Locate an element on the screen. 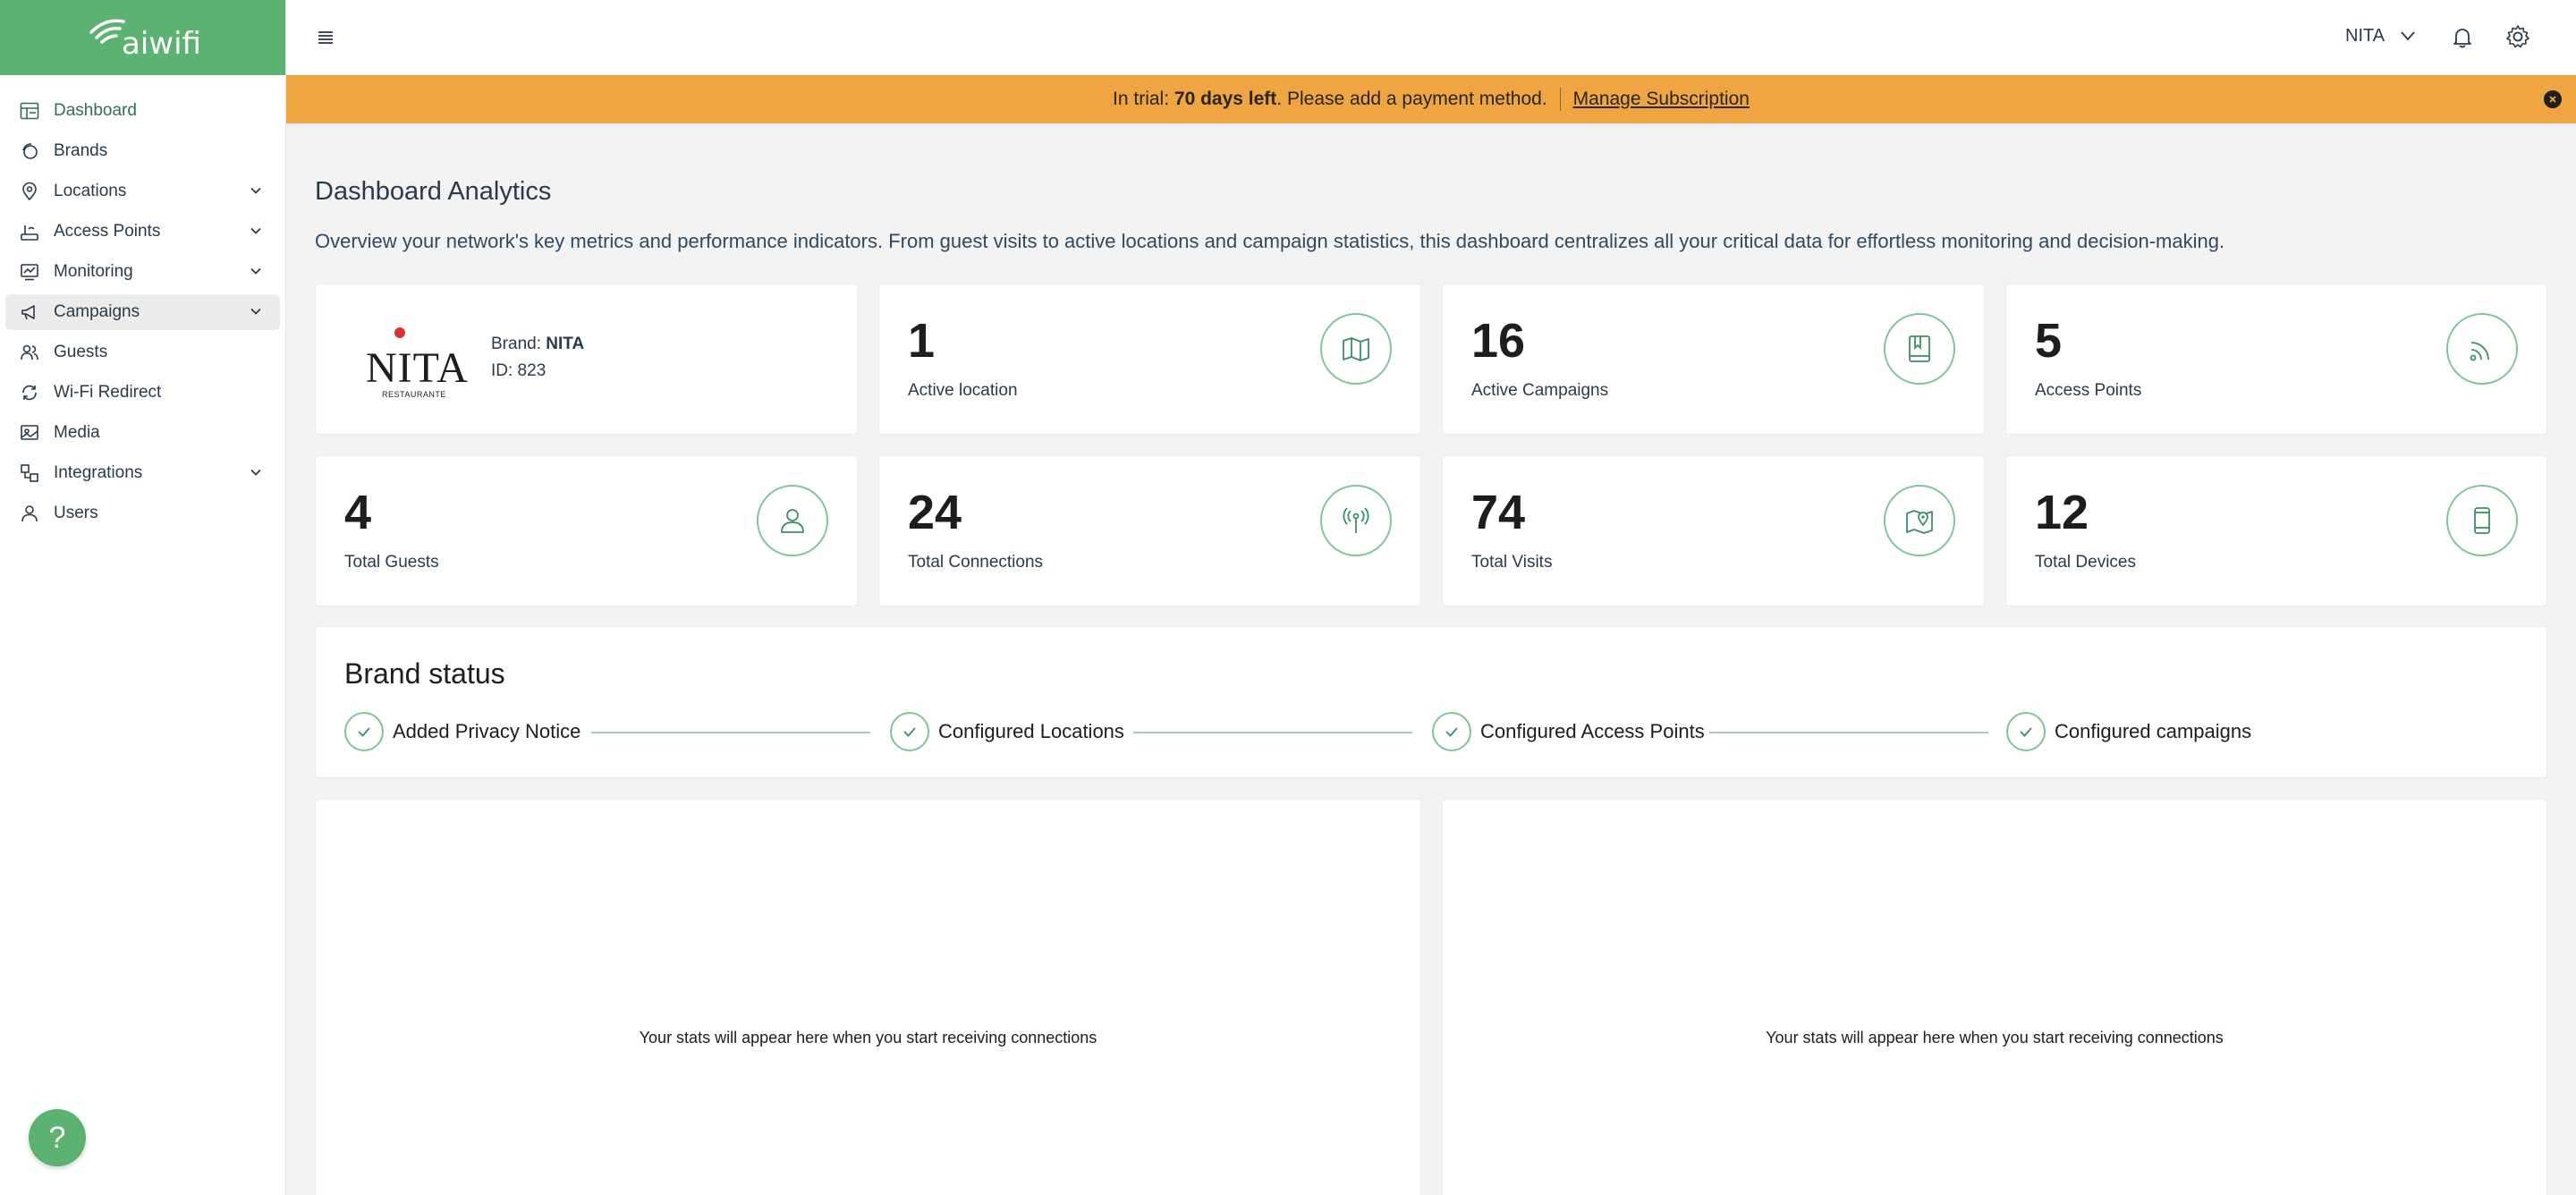 This screenshot has width=2576, height=1195. menu-icon is located at coordinates (325, 37).